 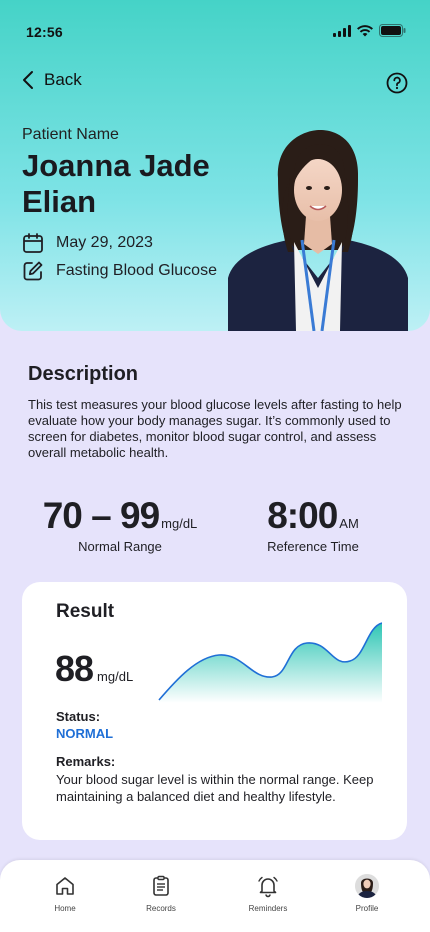 I want to click on status-icons, so click(x=369, y=30).